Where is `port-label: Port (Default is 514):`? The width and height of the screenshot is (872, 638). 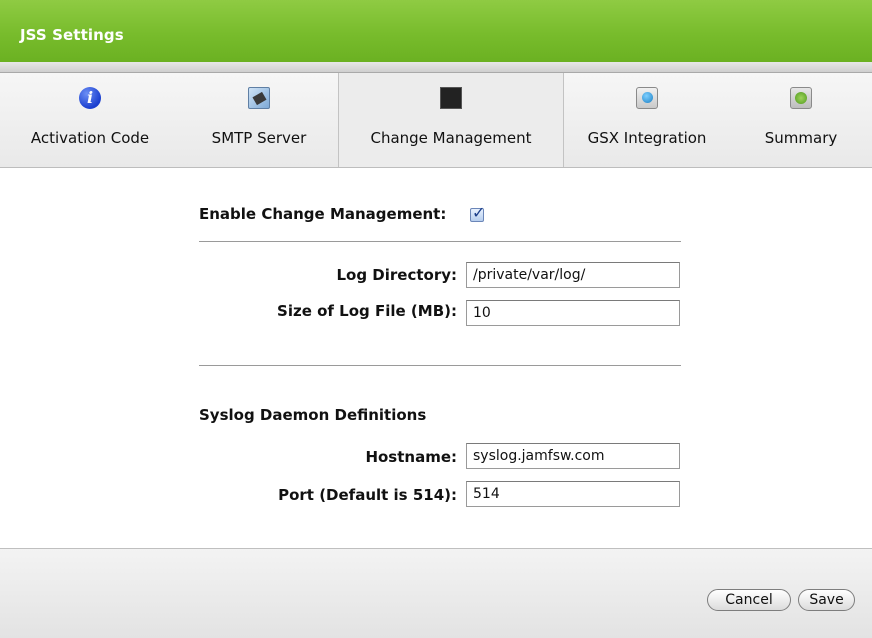
port-label: Port (Default is 514): is located at coordinates (367, 495).